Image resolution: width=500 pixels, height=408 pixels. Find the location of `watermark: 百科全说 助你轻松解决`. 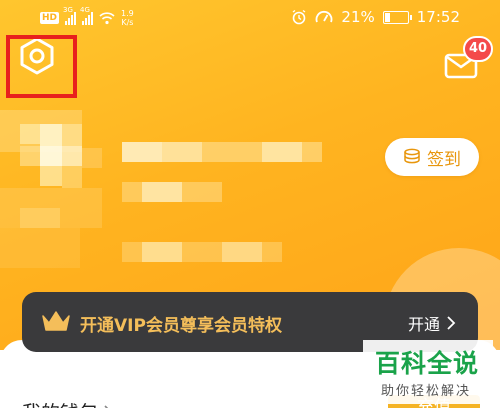

watermark: 百科全说 助你轻松解决 is located at coordinates (428, 372).